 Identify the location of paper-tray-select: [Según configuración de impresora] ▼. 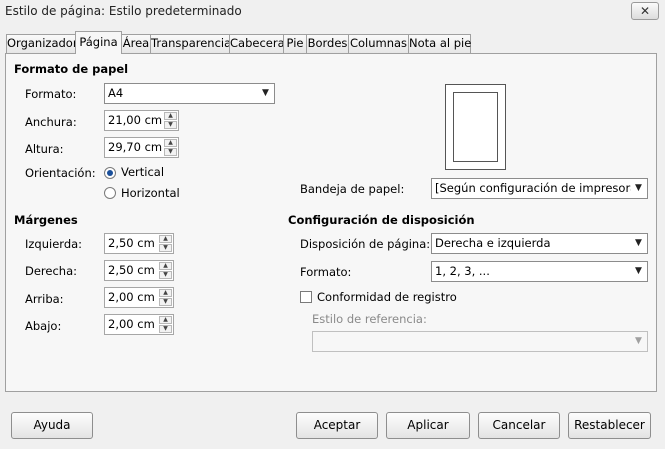
(539, 188).